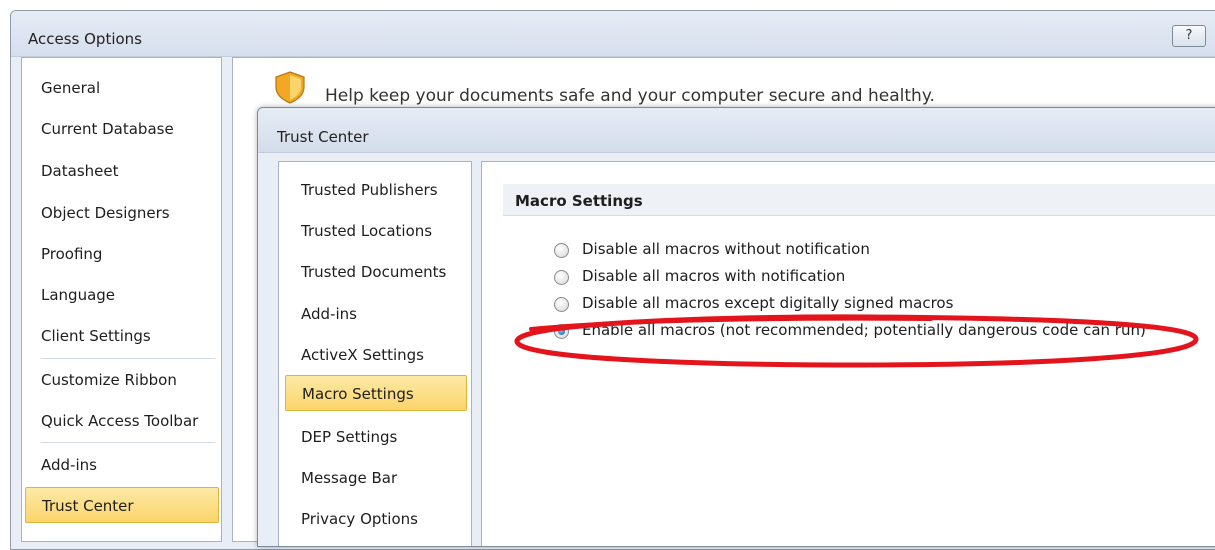  What do you see at coordinates (290, 87) in the screenshot?
I see `shield-icon` at bounding box center [290, 87].